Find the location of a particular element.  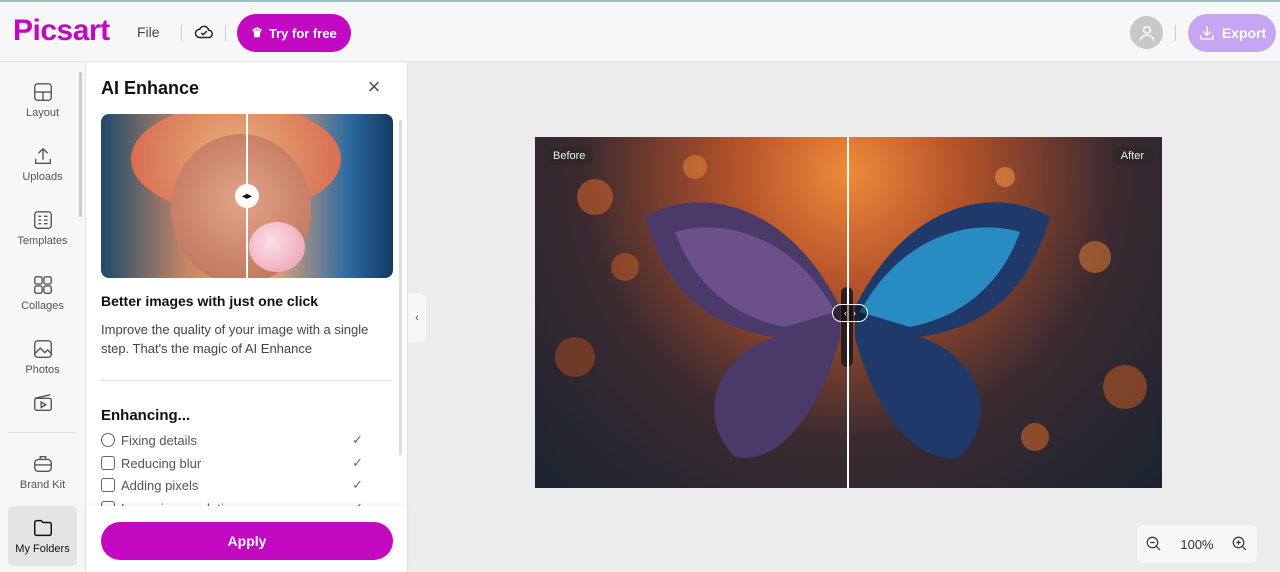

upload-icon is located at coordinates (42, 156).